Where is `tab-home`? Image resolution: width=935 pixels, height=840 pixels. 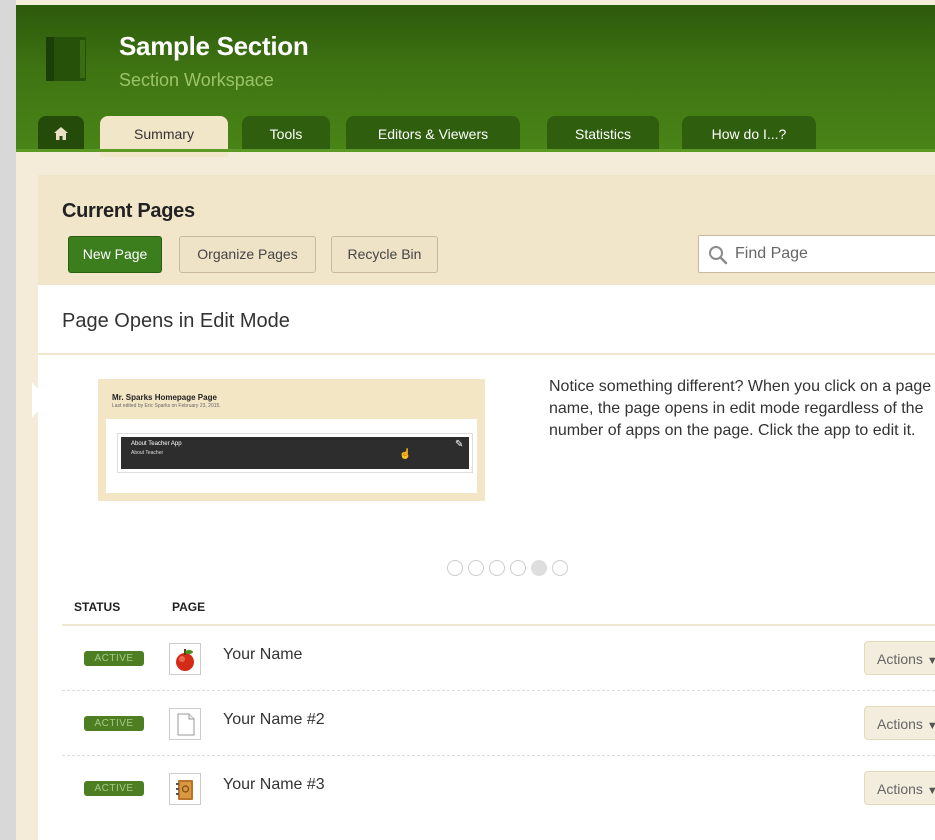
tab-home is located at coordinates (61, 134).